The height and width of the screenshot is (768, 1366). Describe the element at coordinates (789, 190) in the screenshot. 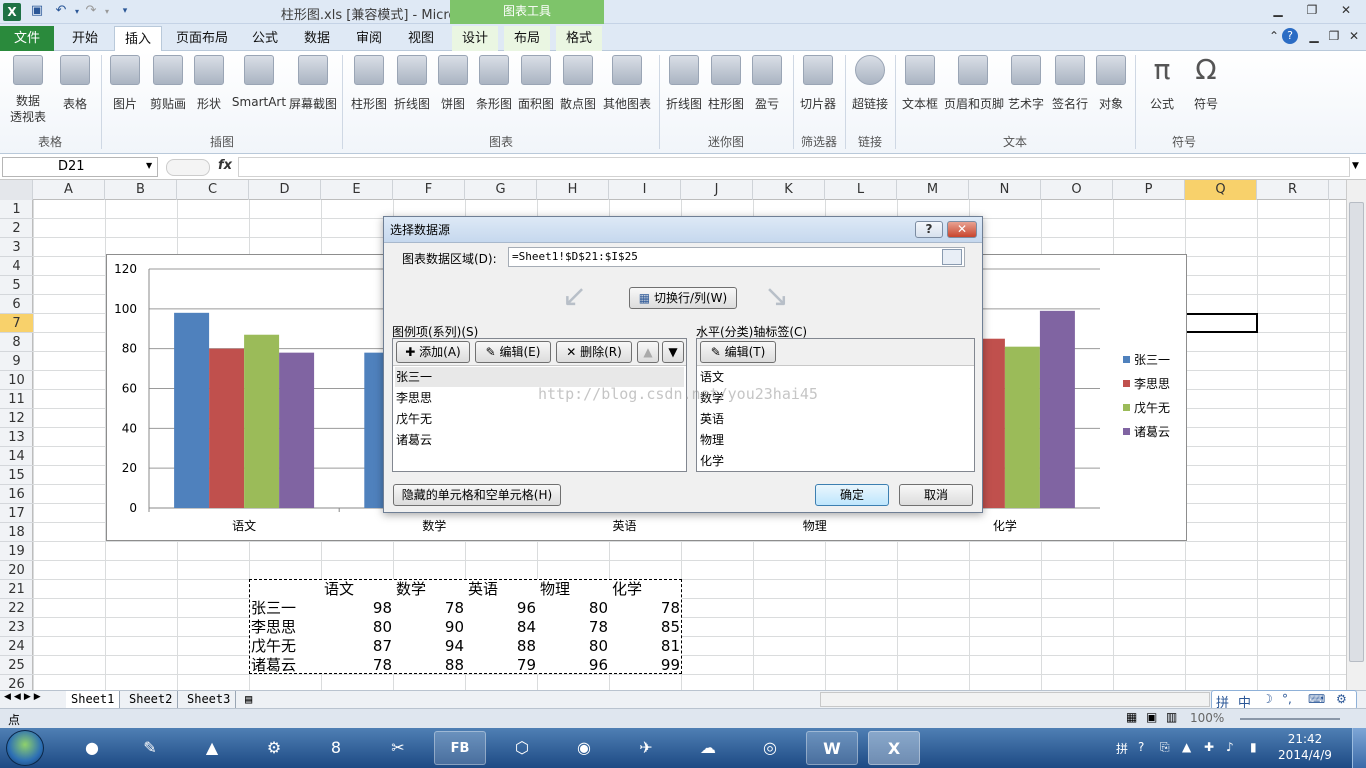

I see `column-header-K: K` at that location.